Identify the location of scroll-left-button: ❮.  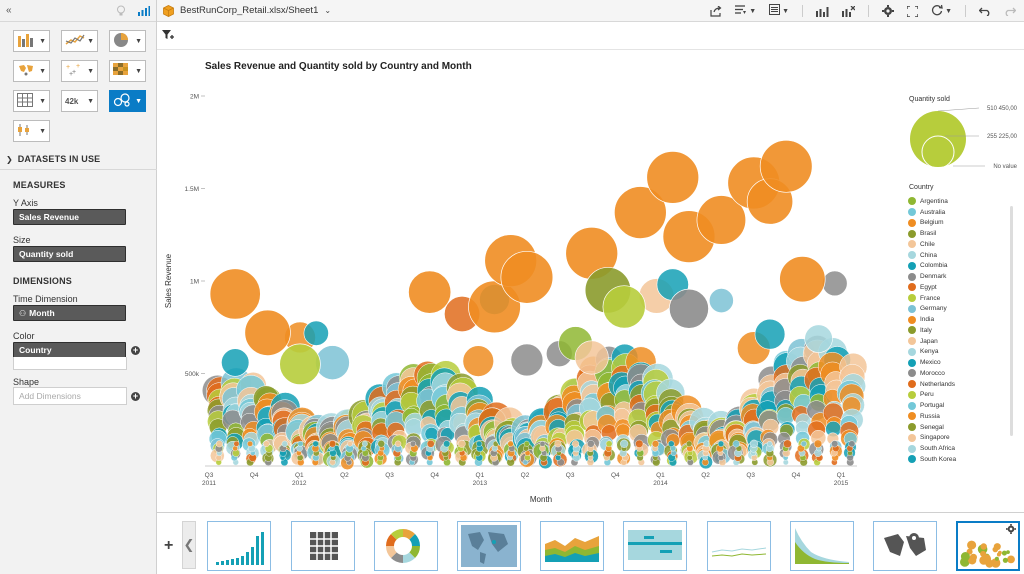
(189, 545).